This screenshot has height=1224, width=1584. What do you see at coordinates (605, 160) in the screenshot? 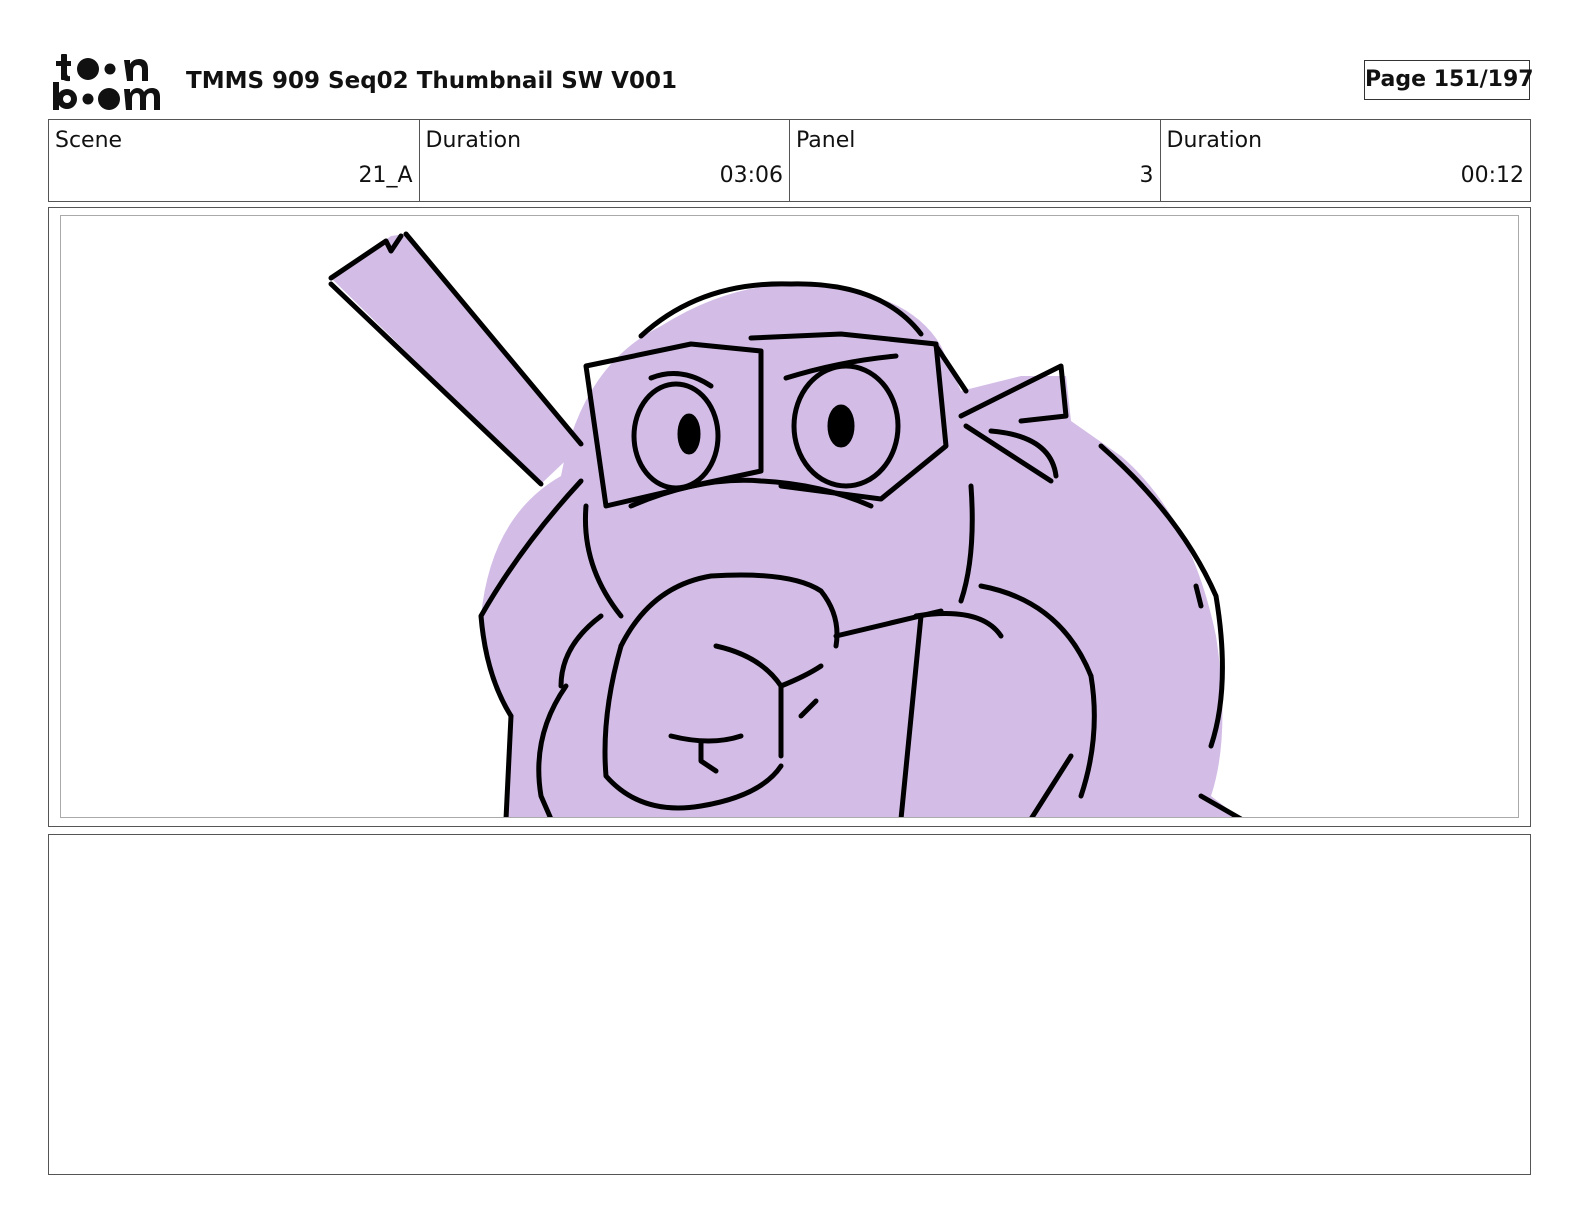
I see `scene-duration-cell: Duration 03:06` at bounding box center [605, 160].